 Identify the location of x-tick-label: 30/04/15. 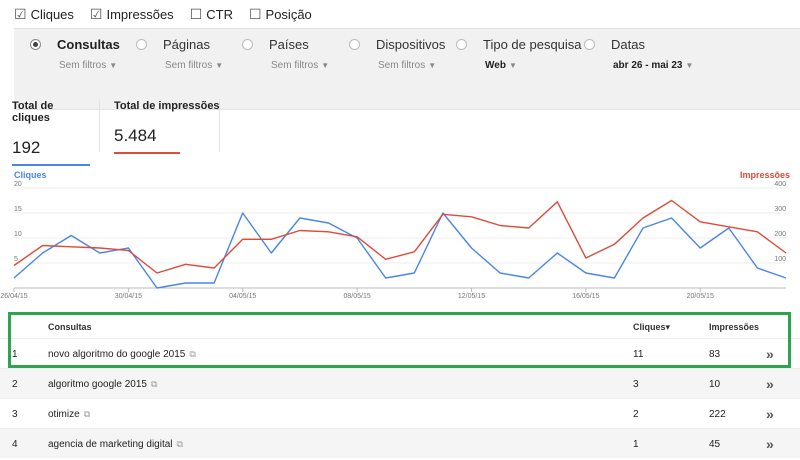
(128, 296).